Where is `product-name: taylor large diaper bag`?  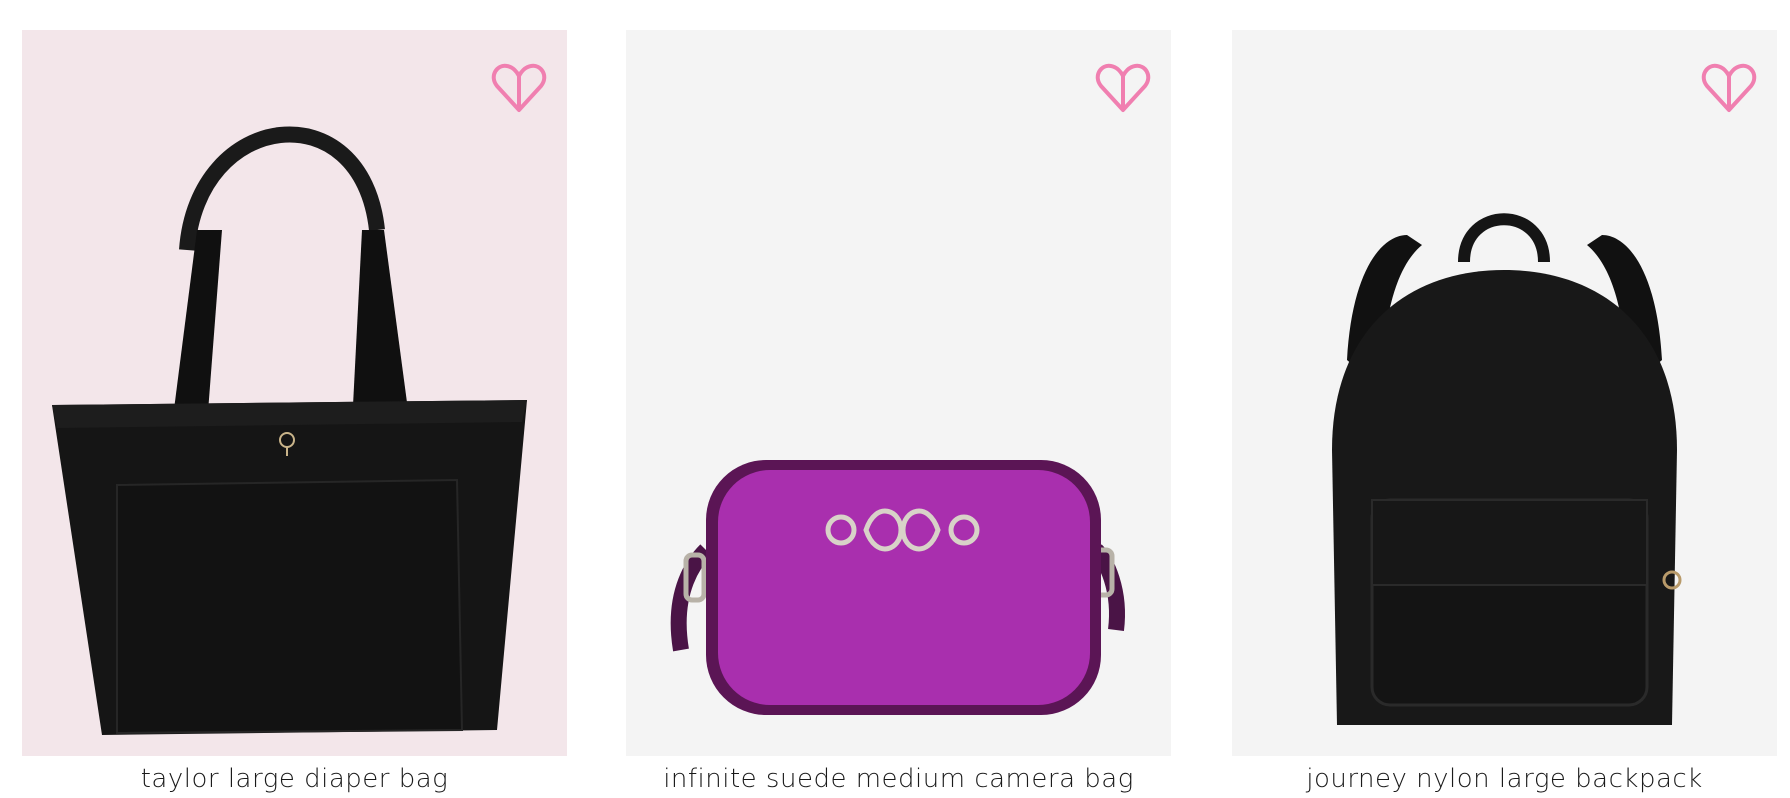
product-name: taylor large diaper bag is located at coordinates (294, 779).